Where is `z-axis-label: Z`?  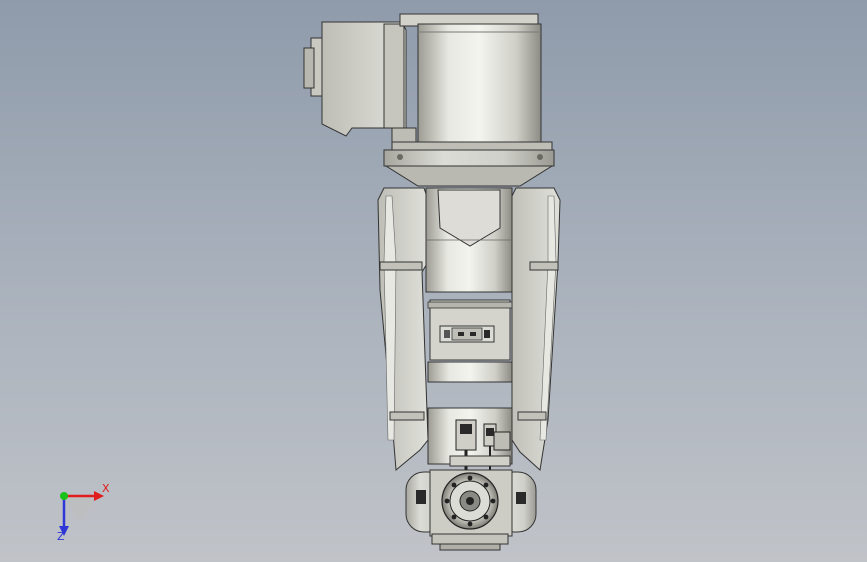
z-axis-label: Z is located at coordinates (61, 536).